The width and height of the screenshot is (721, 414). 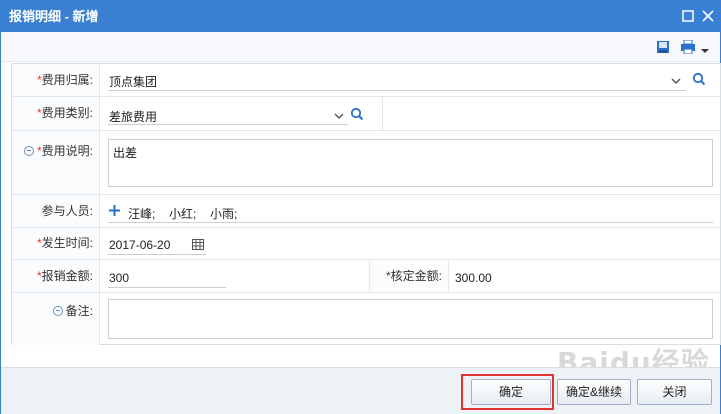 I want to click on expense-category-label: *费用类别:, so click(x=56, y=113).